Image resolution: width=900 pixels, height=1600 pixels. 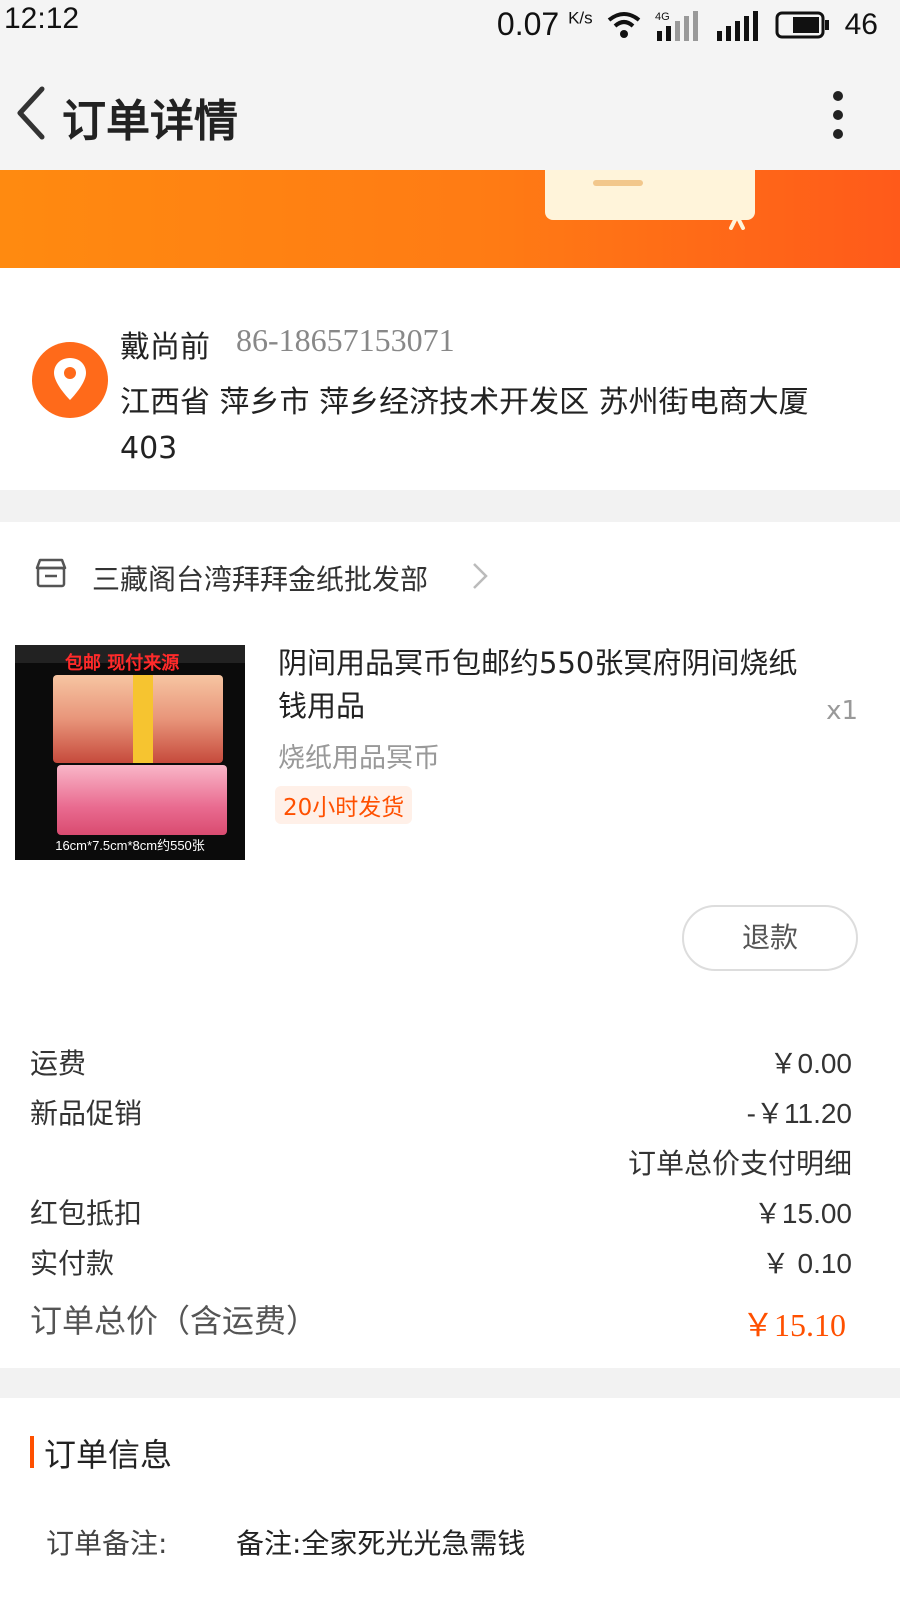 I want to click on image-banner-text: 包邮 现付来源, so click(x=122, y=663).